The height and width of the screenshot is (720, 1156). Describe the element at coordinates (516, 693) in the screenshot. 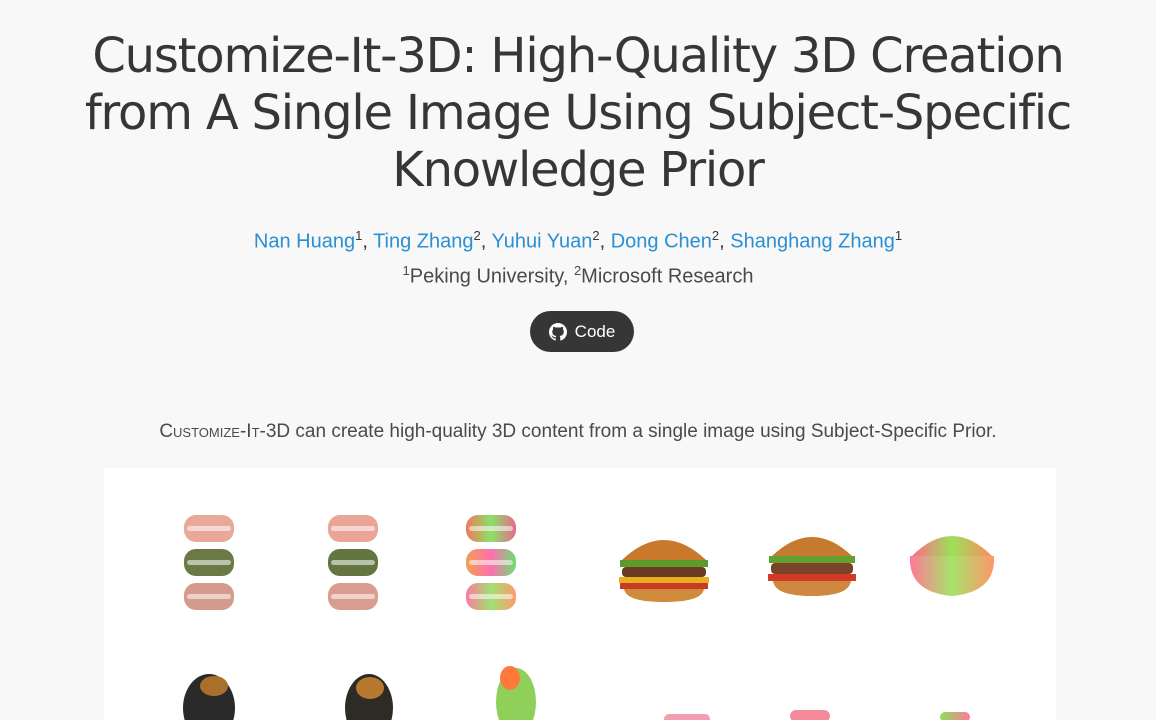

I see `penguin-3d-result` at that location.